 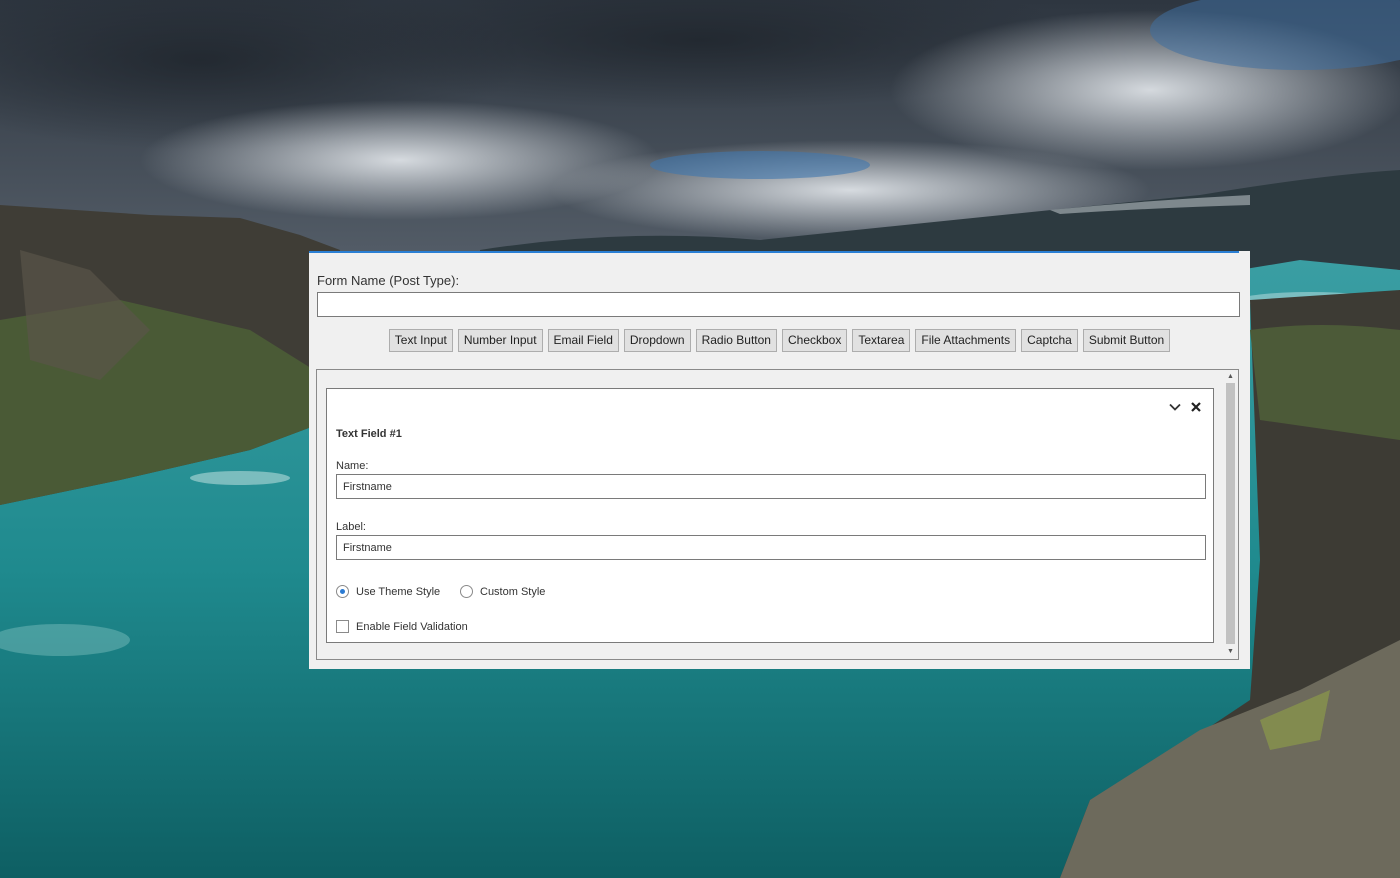 What do you see at coordinates (771, 486) in the screenshot?
I see `name-input` at bounding box center [771, 486].